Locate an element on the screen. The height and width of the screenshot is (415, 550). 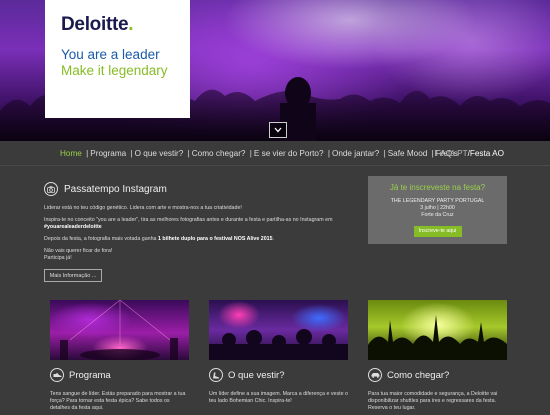
language-switch: Festa PT/Festa AO is located at coordinates (469, 153).